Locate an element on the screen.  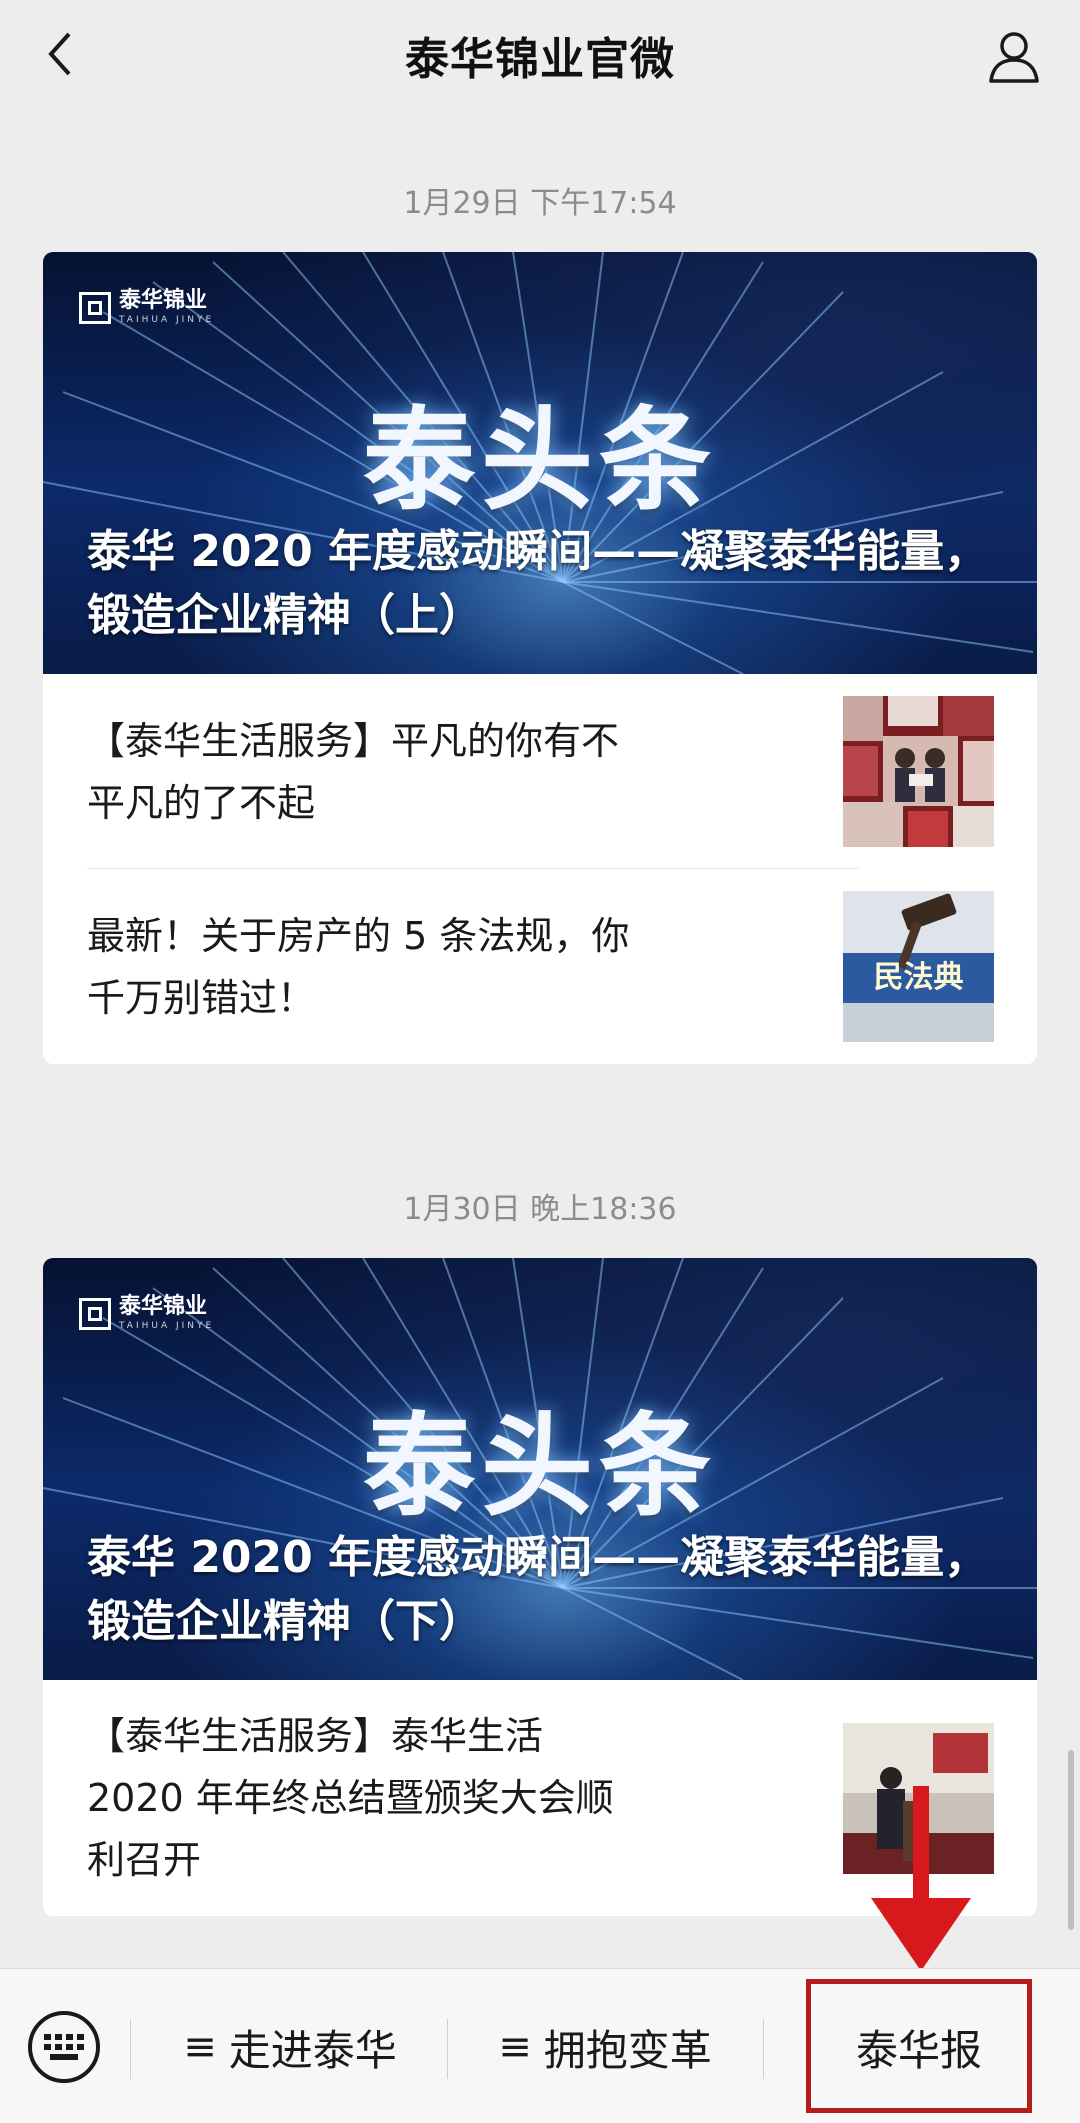
keyboard-toggle-button is located at coordinates (64, 2047).